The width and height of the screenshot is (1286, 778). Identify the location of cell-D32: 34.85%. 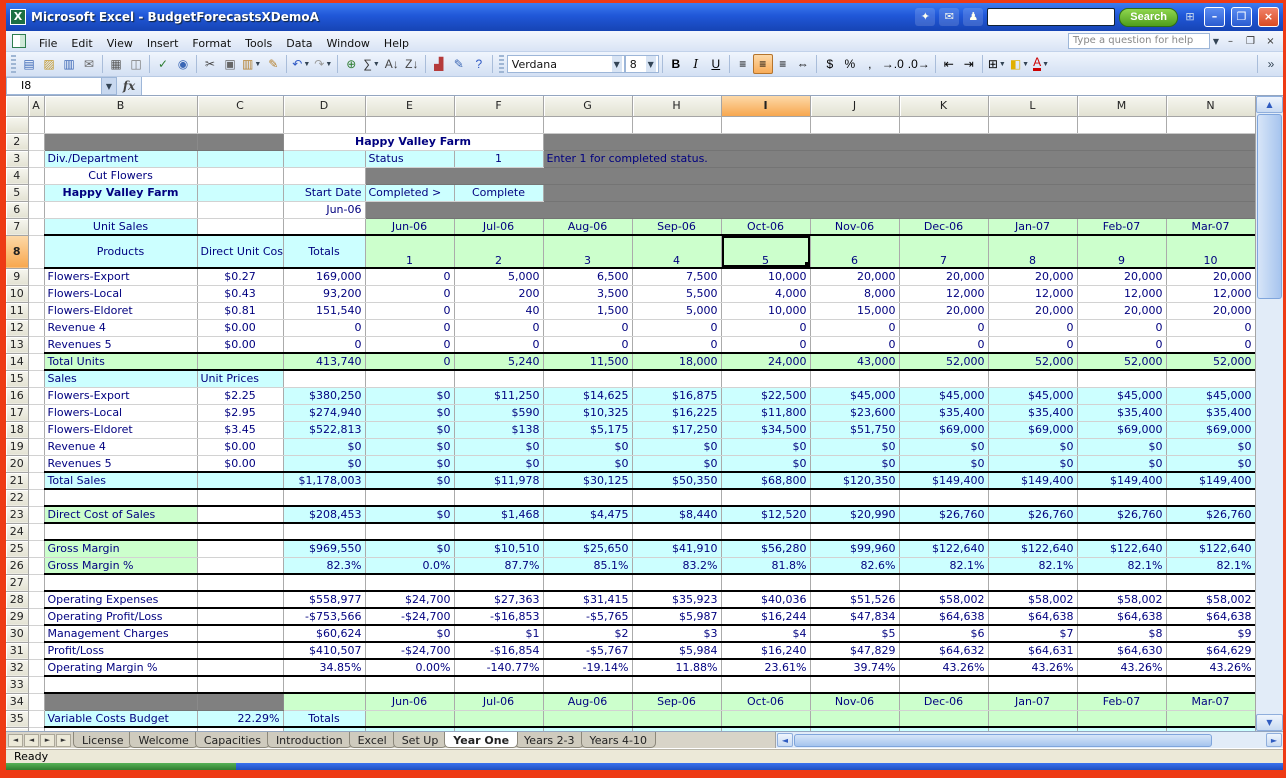
(324, 668).